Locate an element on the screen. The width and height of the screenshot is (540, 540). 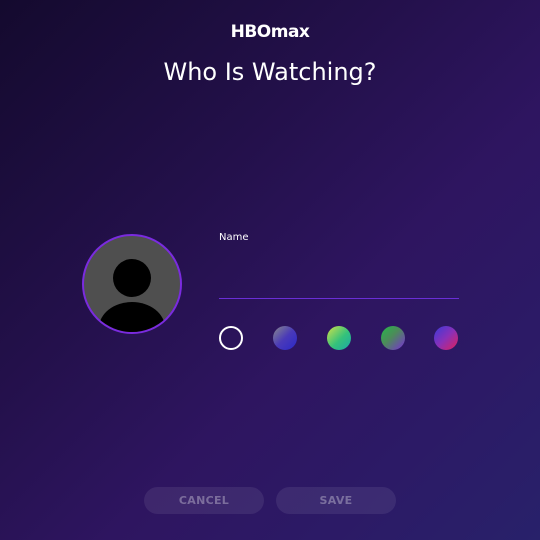
profile-avatar is located at coordinates (132, 284).